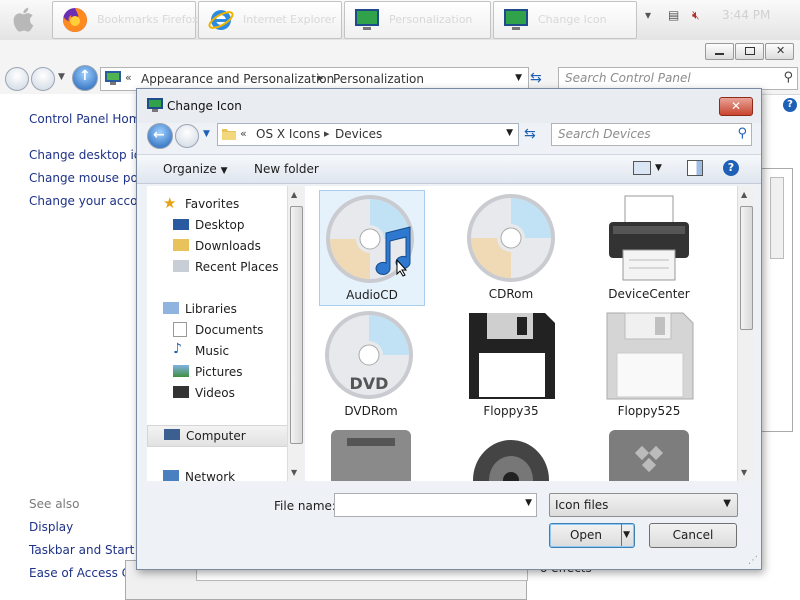  I want to click on task-change-icon: Change Icon, so click(565, 20).